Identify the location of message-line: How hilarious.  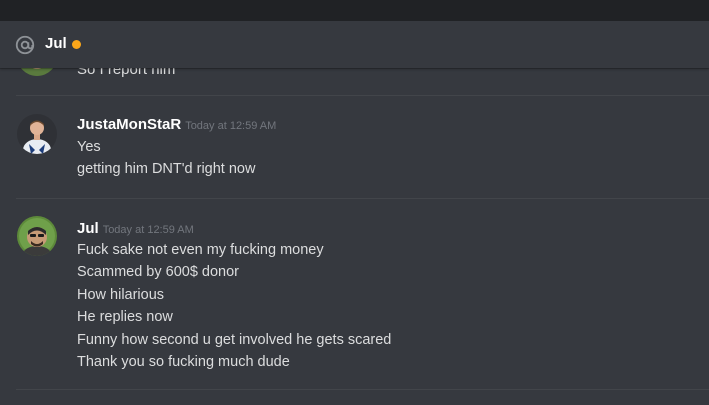
(121, 294).